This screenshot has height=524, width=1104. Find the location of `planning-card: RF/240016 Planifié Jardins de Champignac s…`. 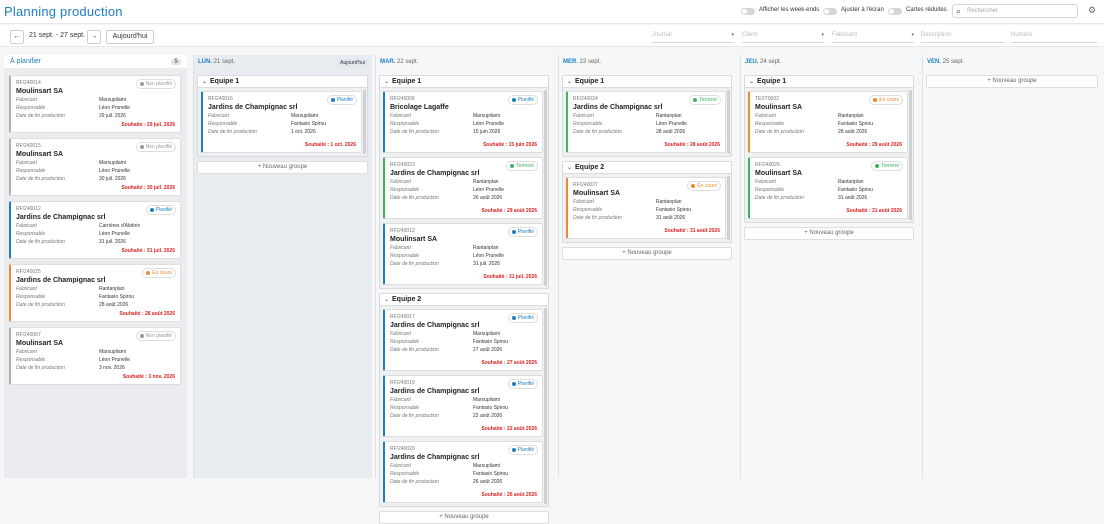

planning-card: RF/240016 Planifié Jardins de Champignac s… is located at coordinates (281, 122).